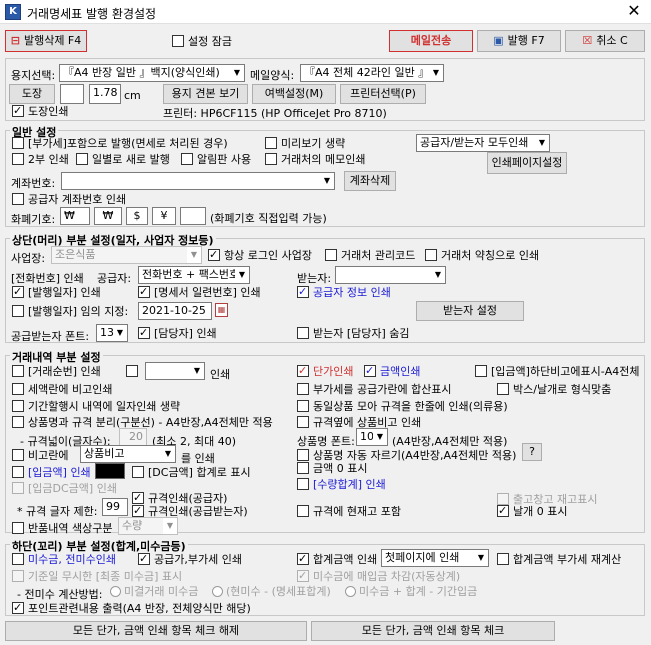  Describe the element at coordinates (216, 159) in the screenshot. I see `notice-board-checkbox: 알림판 사용` at that location.